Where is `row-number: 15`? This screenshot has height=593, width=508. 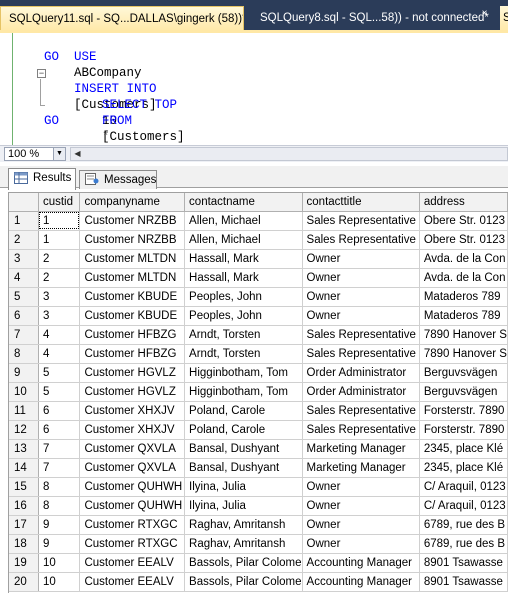 row-number: 15 is located at coordinates (24, 487).